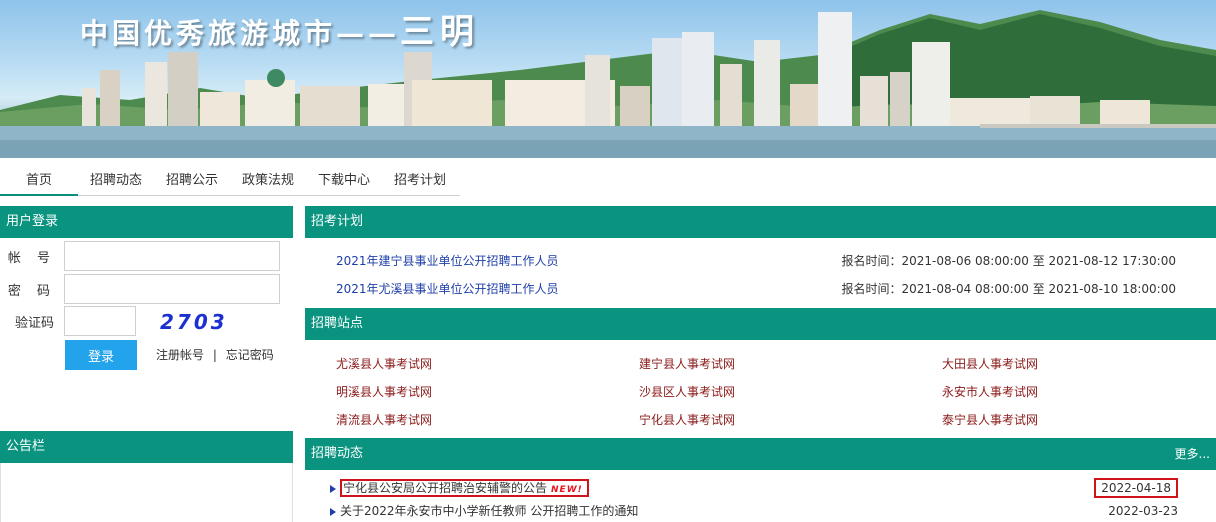 The image size is (1216, 522). What do you see at coordinates (116, 181) in the screenshot?
I see `nav-item-recruitment-news: 招聘动态` at bounding box center [116, 181].